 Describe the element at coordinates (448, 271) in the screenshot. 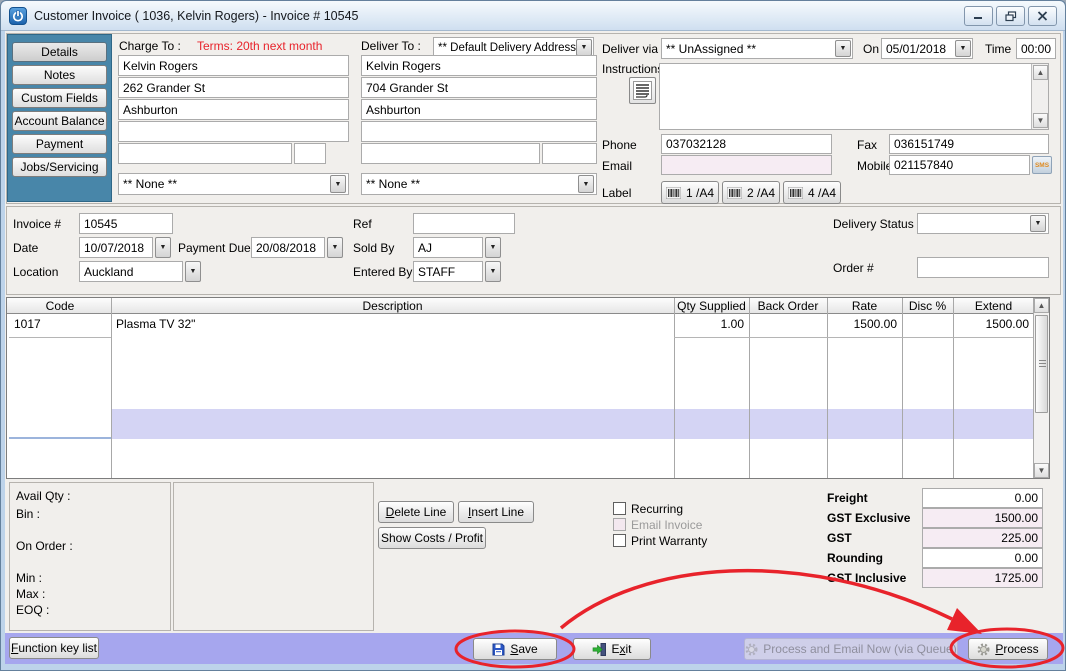

I see `entered-by-select: STAFF` at that location.